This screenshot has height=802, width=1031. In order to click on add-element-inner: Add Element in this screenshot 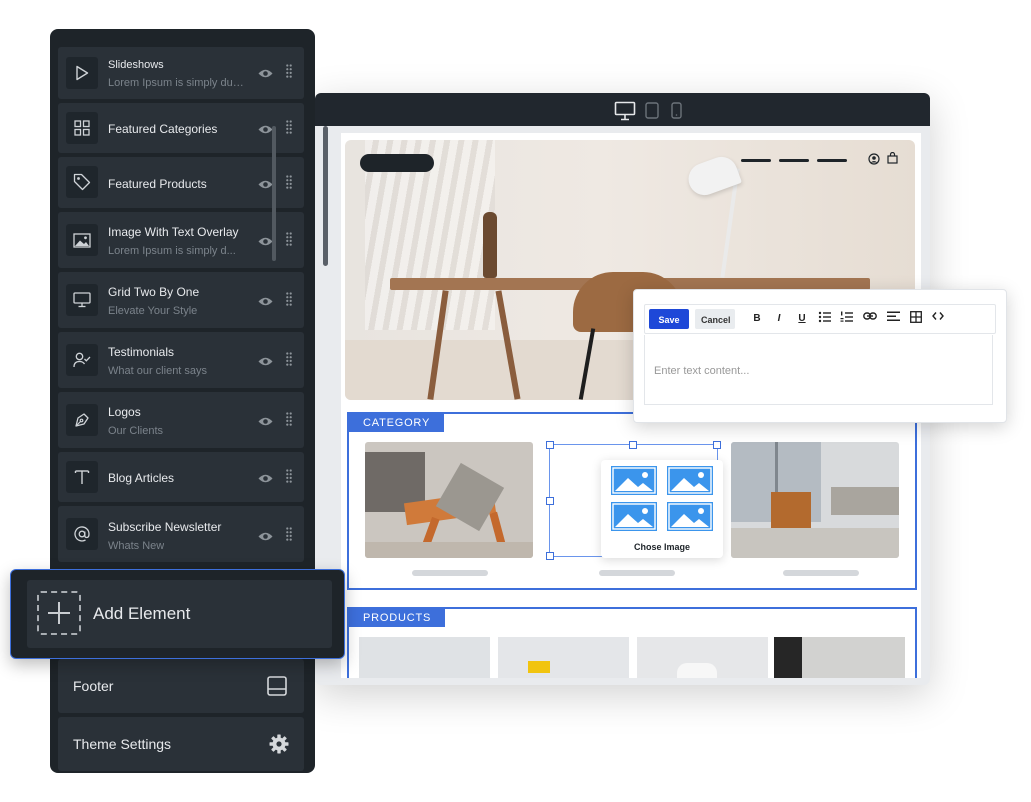, I will do `click(179, 614)`.